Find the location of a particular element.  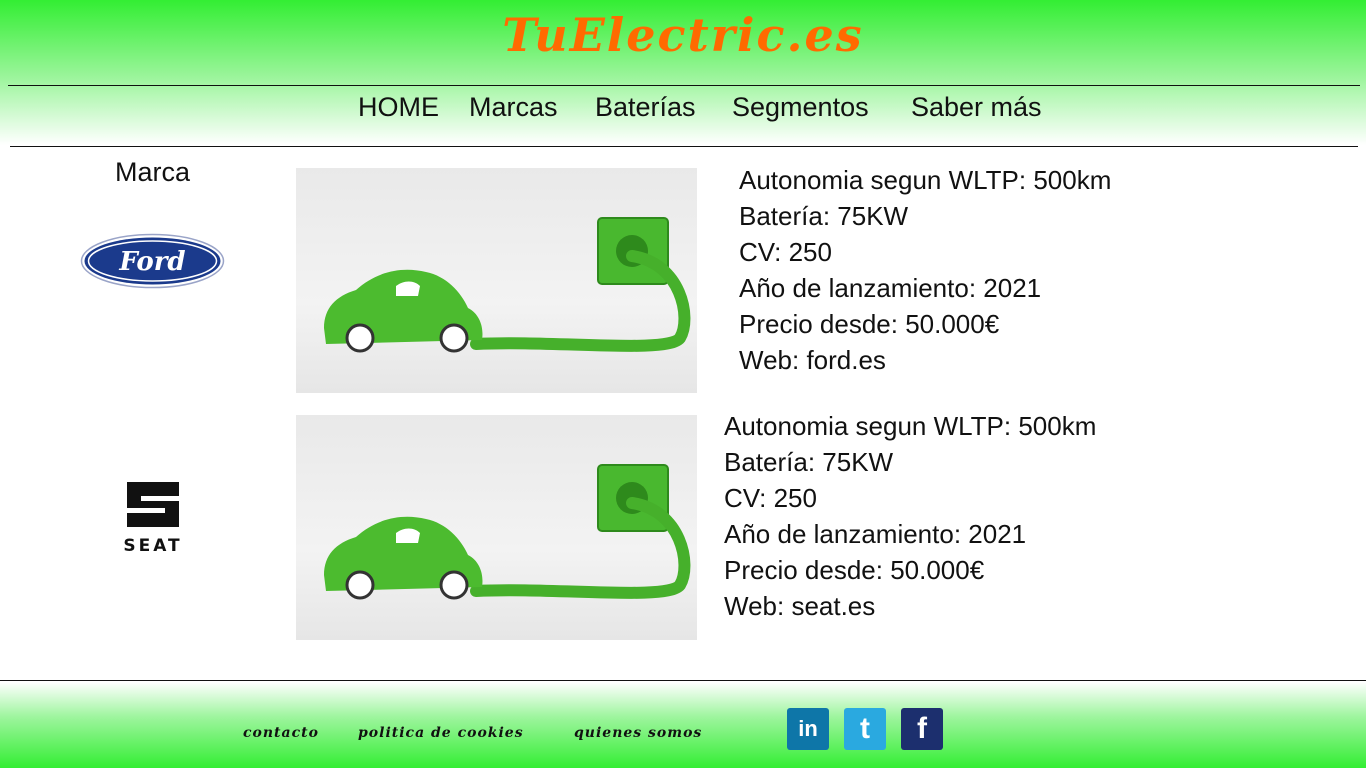

seat-logo-text: SEAT is located at coordinates (152, 546).